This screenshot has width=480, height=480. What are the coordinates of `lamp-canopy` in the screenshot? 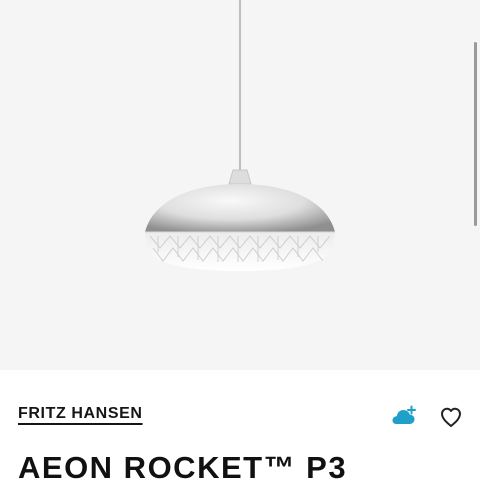 It's located at (240, 177).